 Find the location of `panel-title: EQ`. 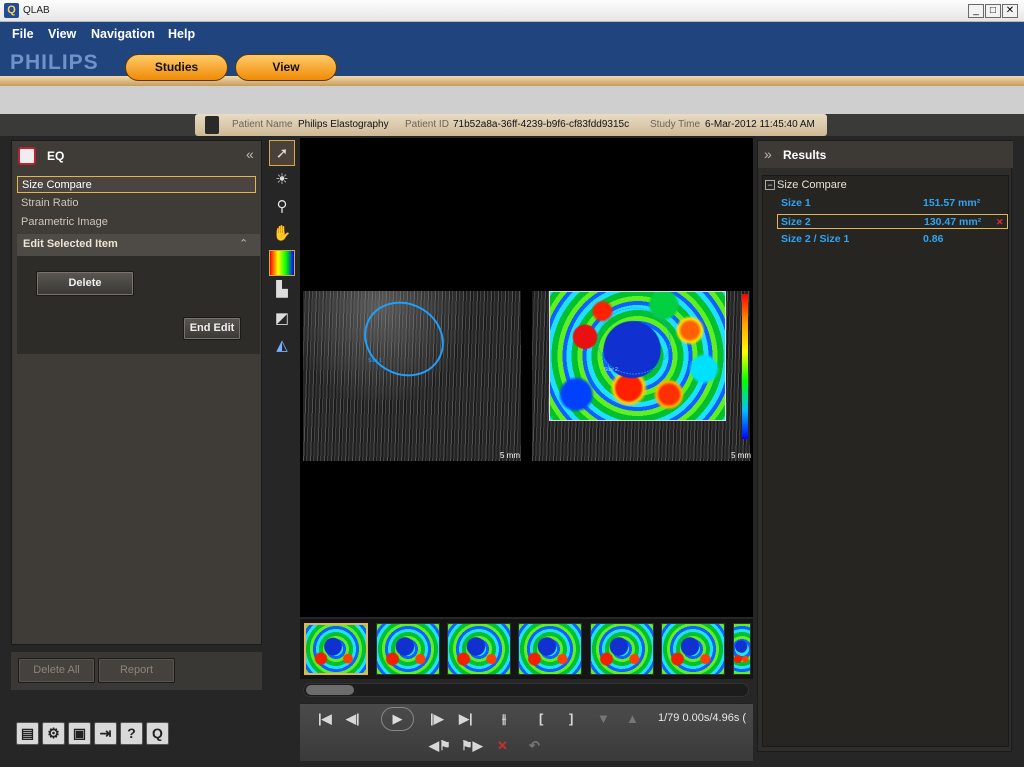

panel-title: EQ is located at coordinates (56, 156).